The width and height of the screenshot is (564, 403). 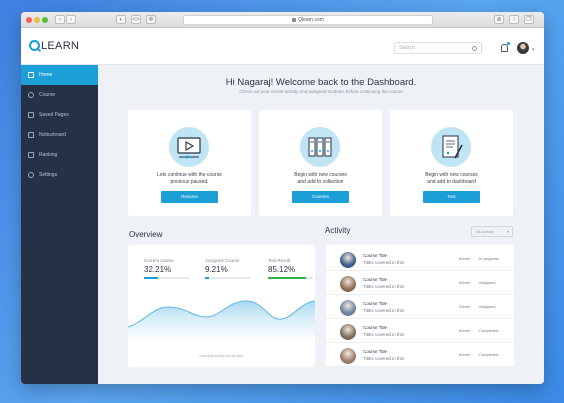 I want to click on browser-toolbar: ‹ › ◐ <> ✲ Qlearn.com ⊕ ↑ ❐, so click(x=282, y=20).